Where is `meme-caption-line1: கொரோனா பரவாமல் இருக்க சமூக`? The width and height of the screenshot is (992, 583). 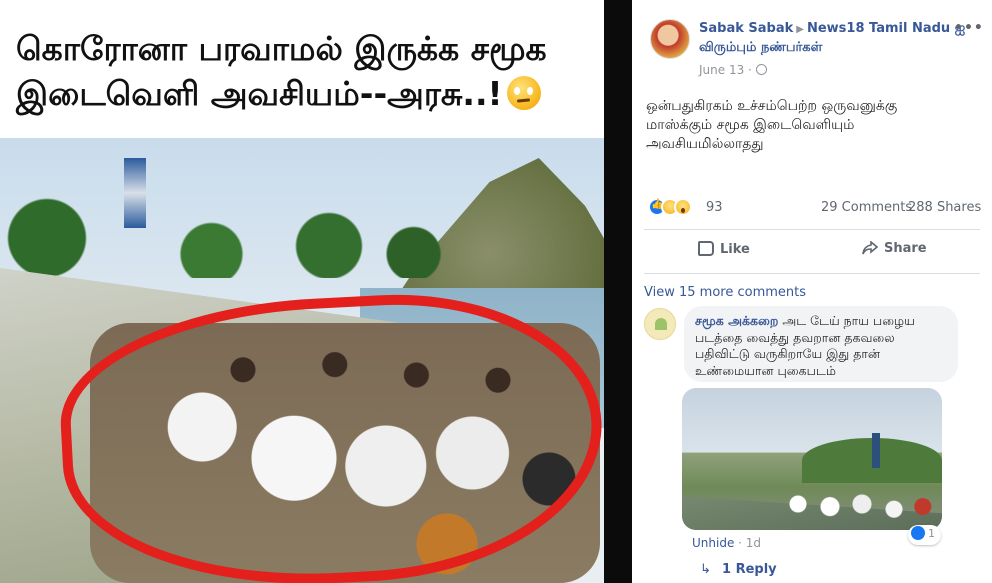 meme-caption-line1: கொரோனா பரவாமல் இருக்க சமூக is located at coordinates (281, 48).